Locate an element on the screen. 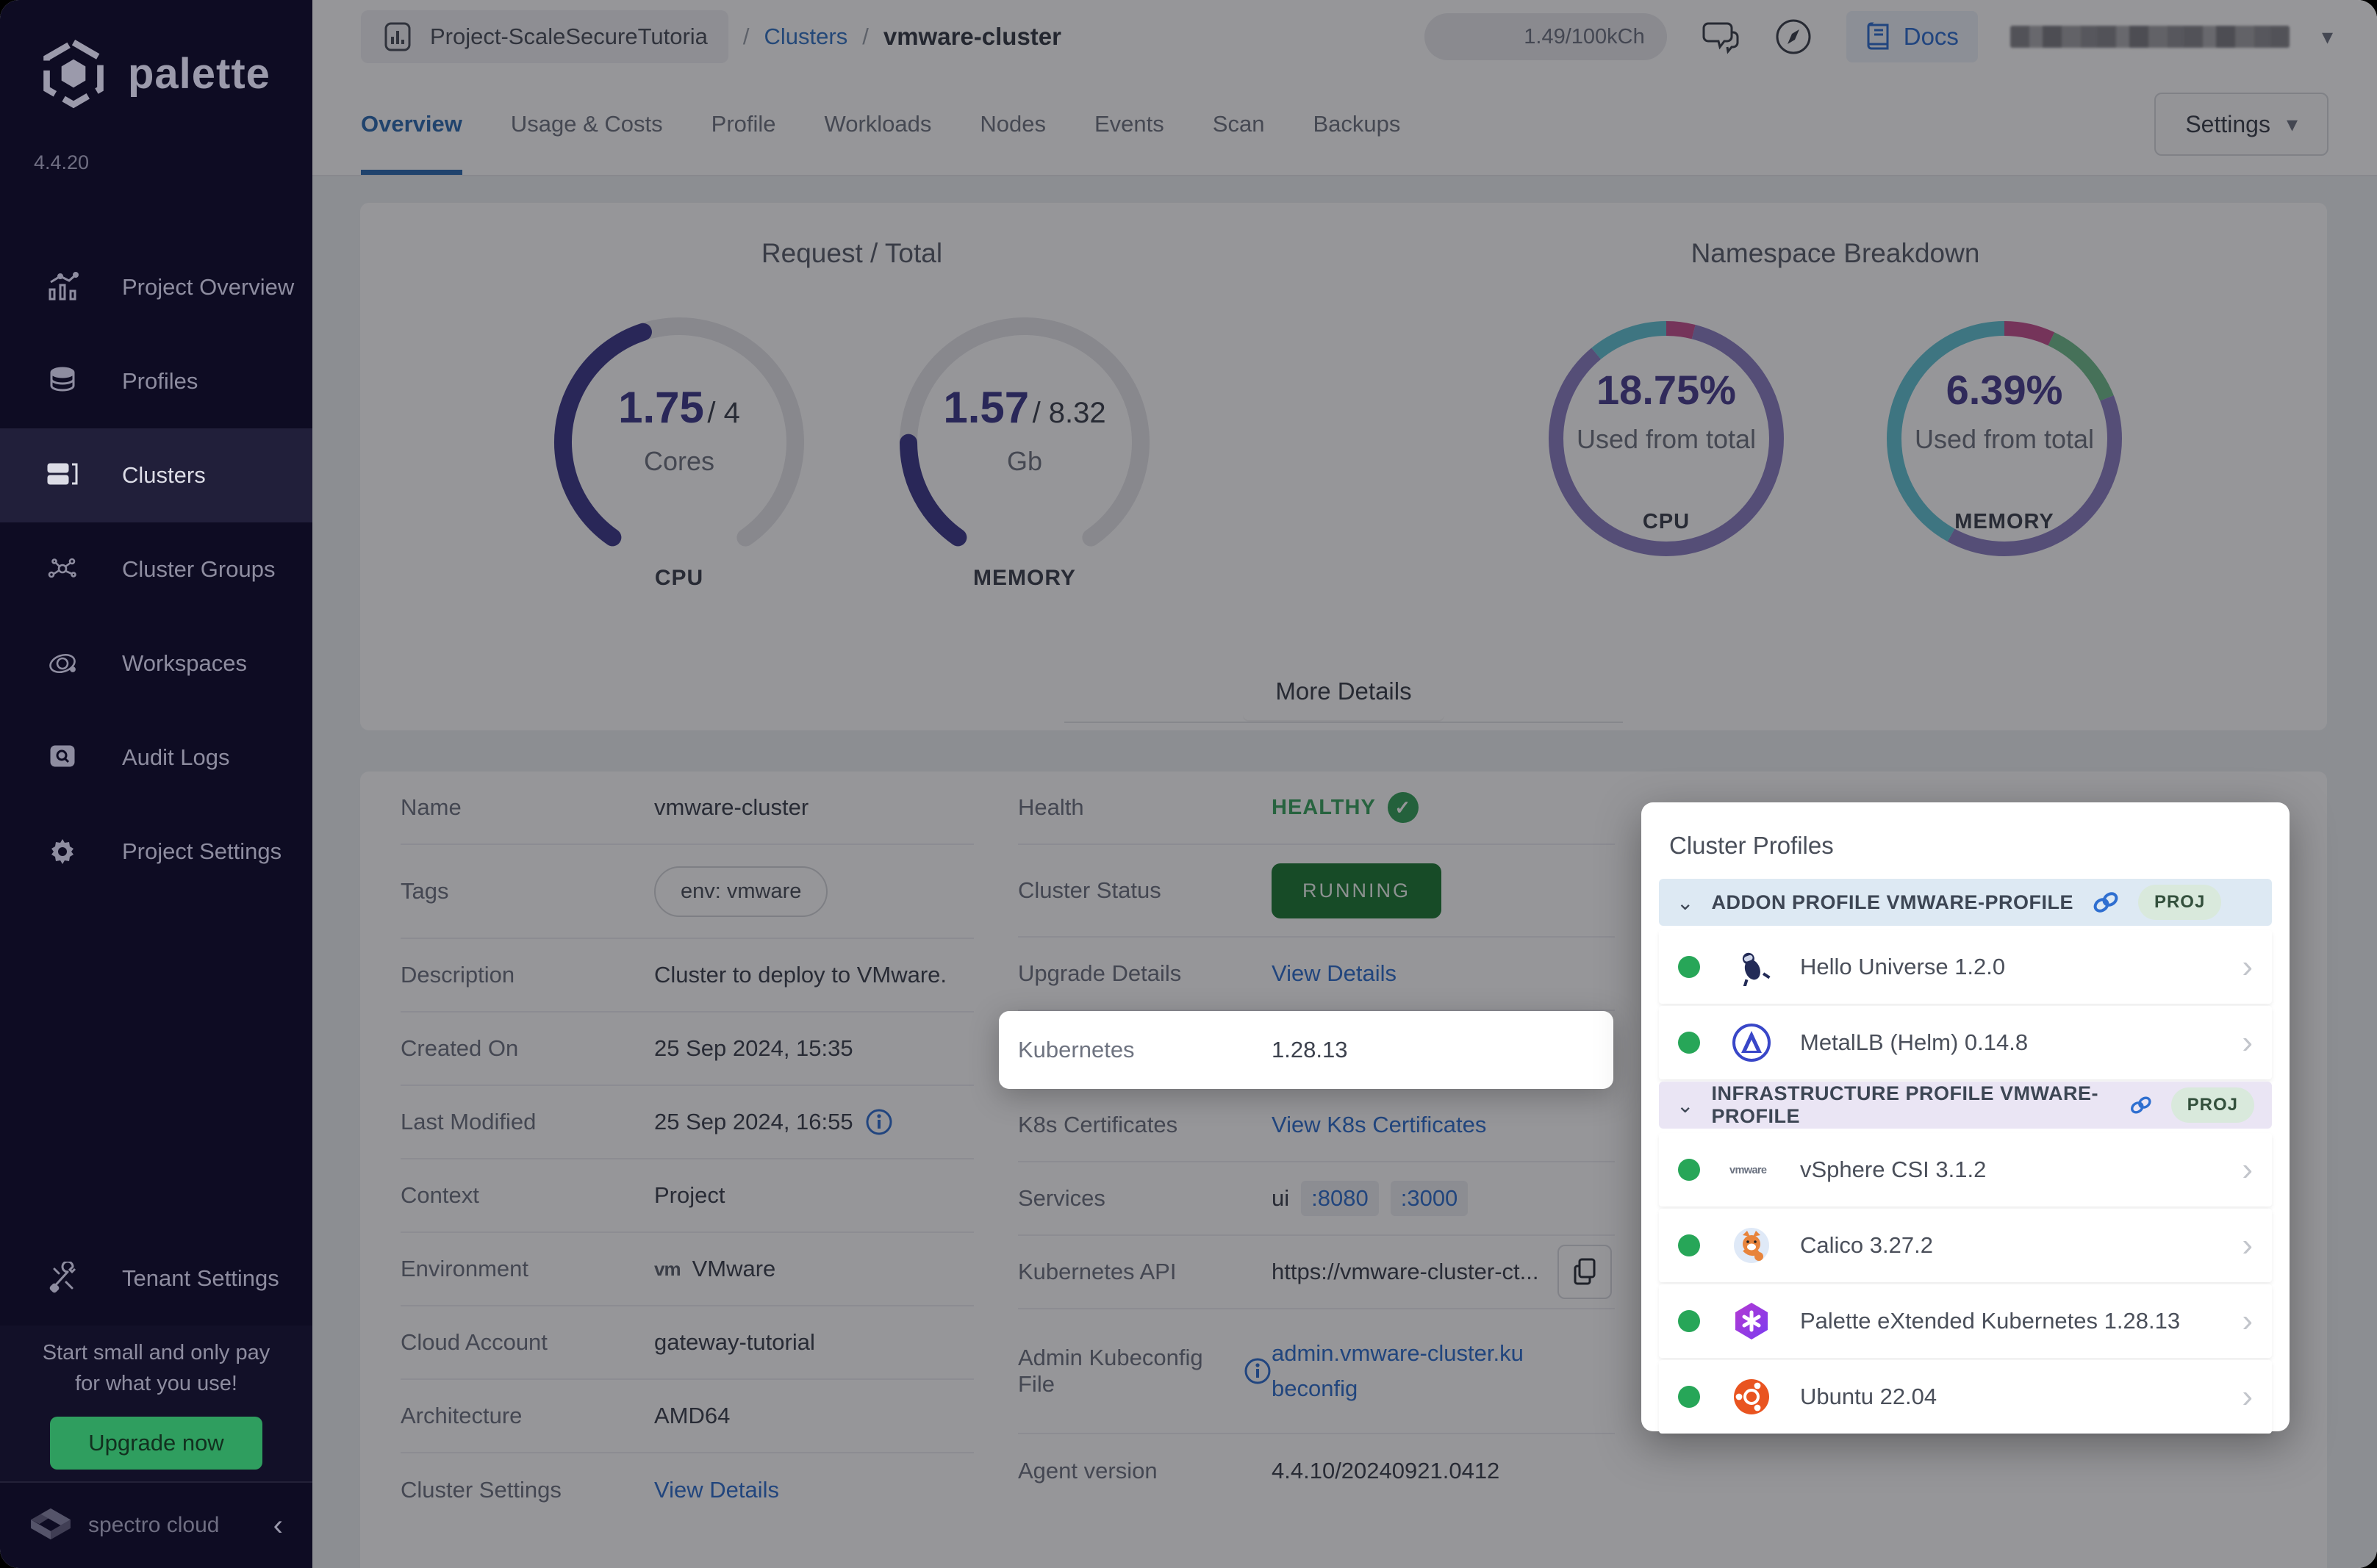 Image resolution: width=2377 pixels, height=1568 pixels. sidebar-item-profiles: Profiles is located at coordinates (156, 381).